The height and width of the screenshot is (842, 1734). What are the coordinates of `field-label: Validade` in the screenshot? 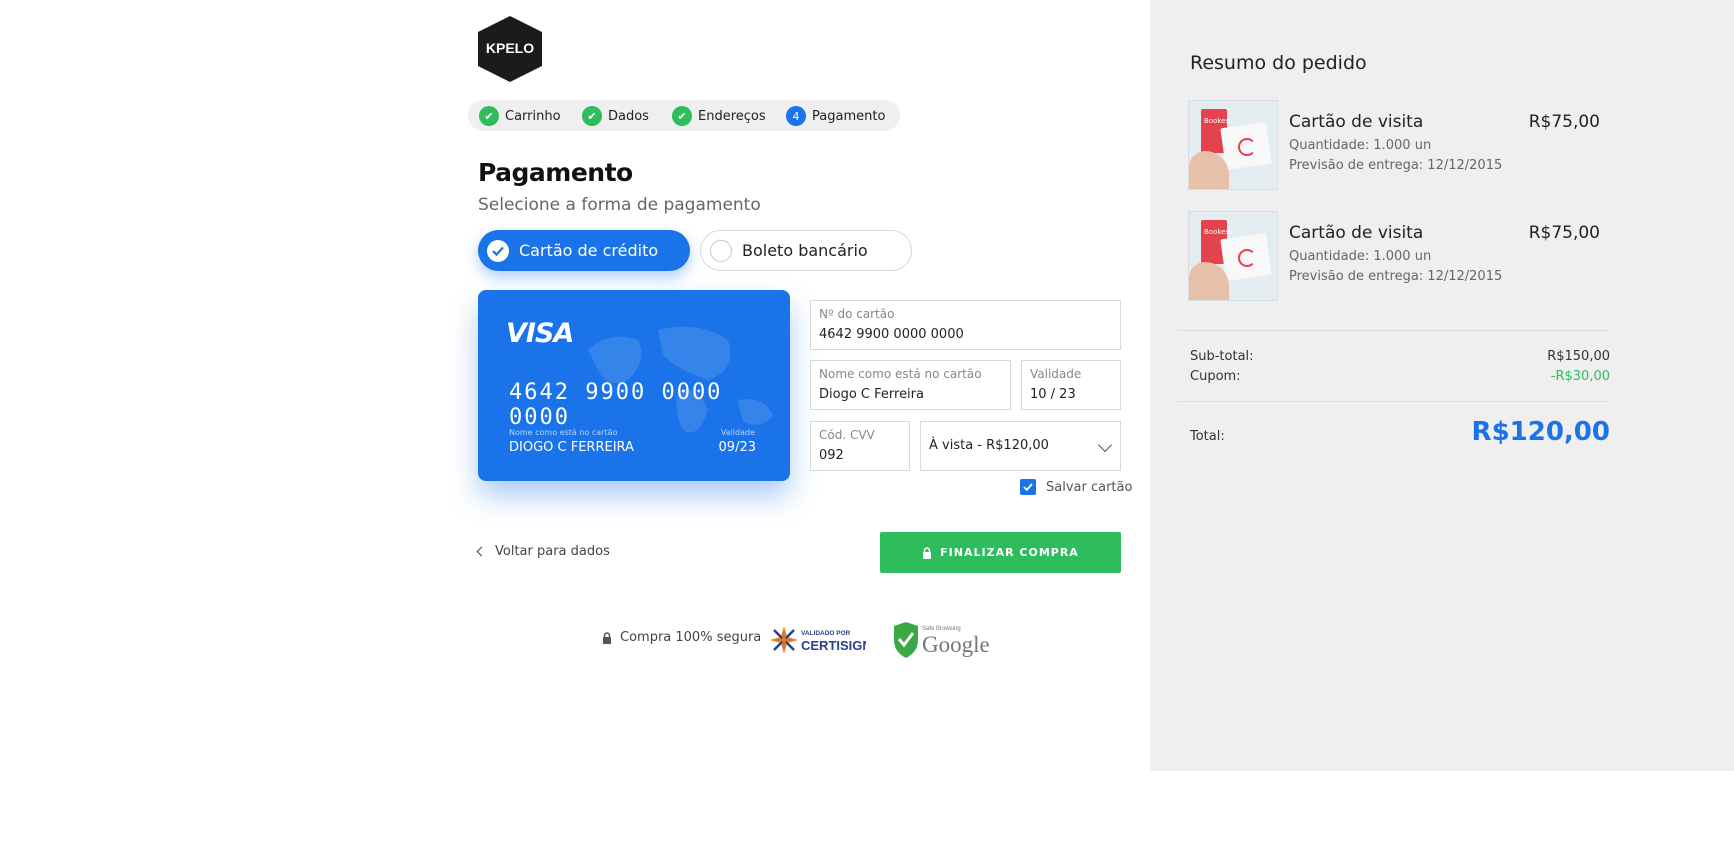 It's located at (1056, 374).